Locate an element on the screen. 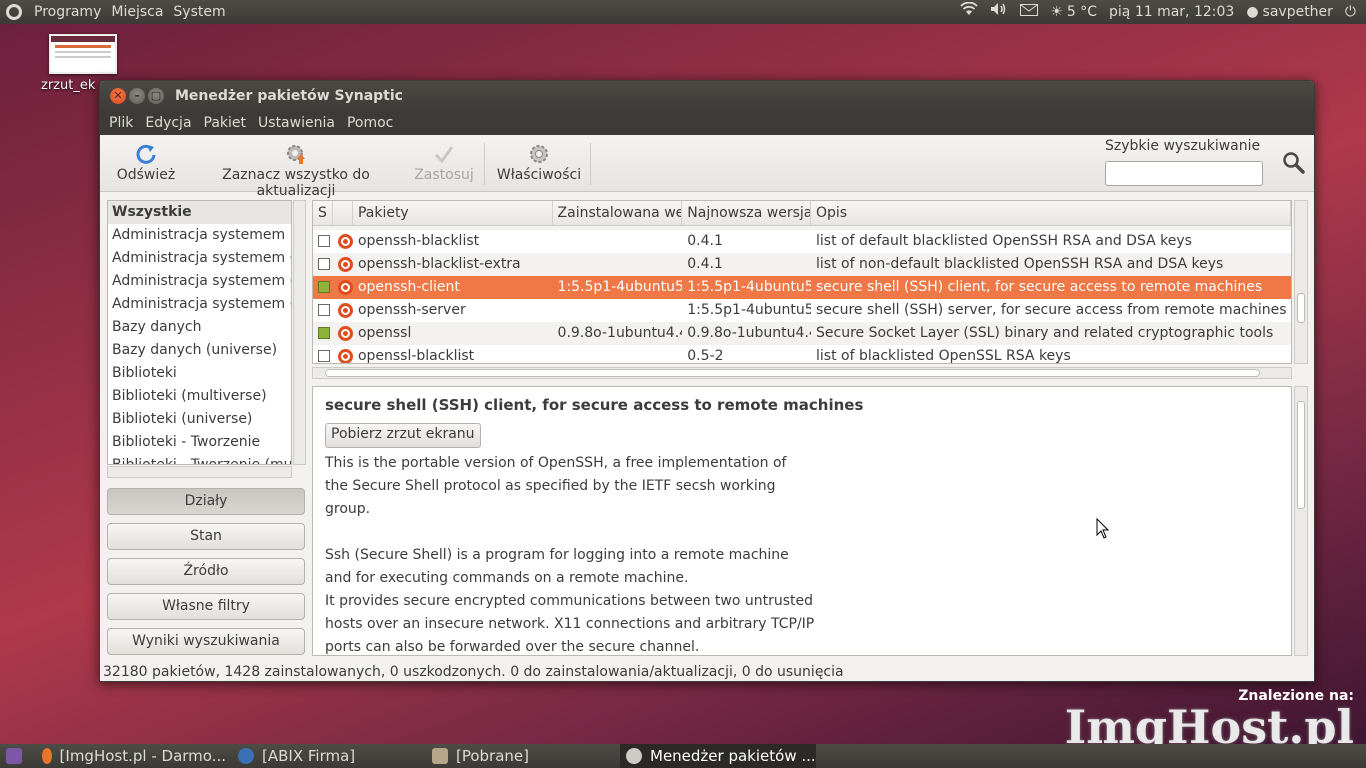  filter-sections-button: Działy is located at coordinates (206, 501).